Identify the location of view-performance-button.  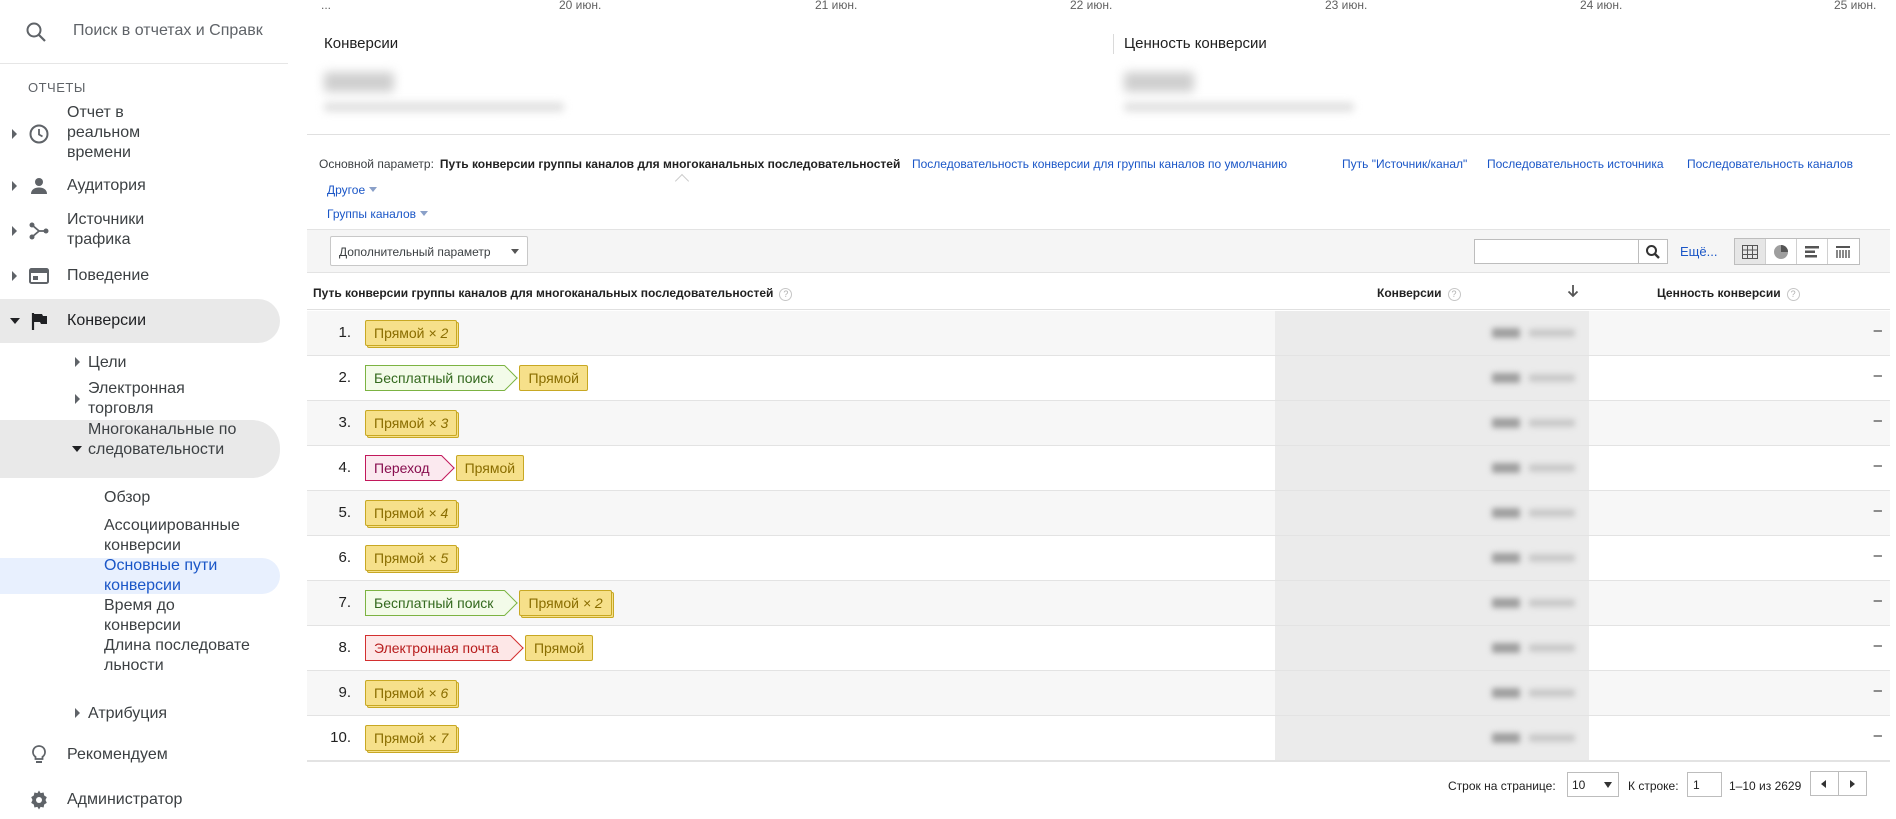
(1812, 251).